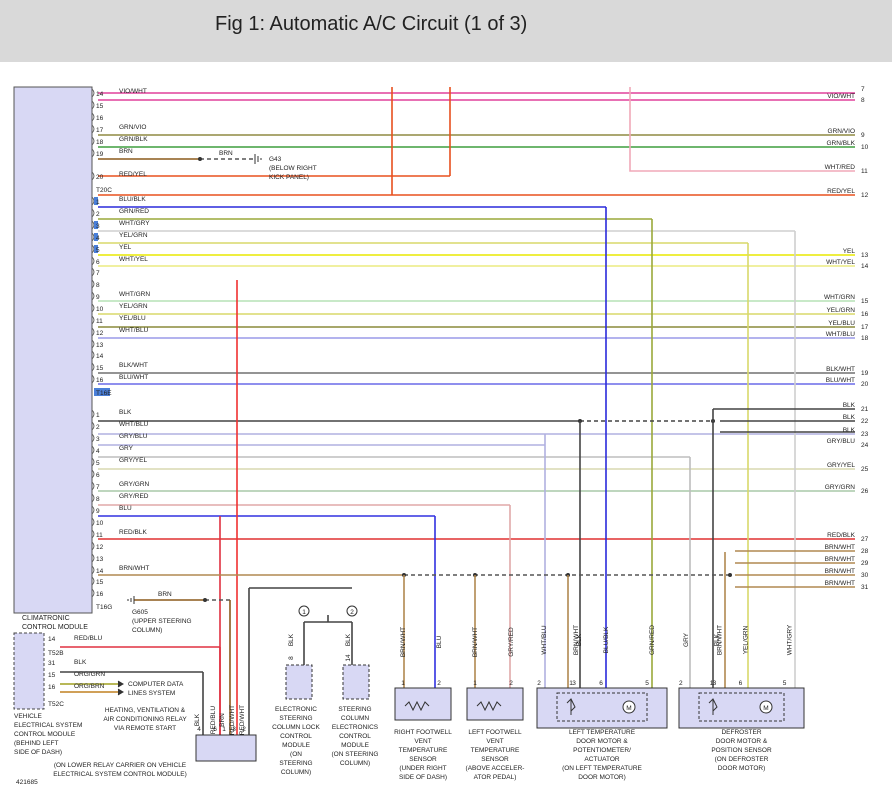 Image resolution: width=892 pixels, height=808 pixels. Describe the element at coordinates (125, 508) in the screenshot. I see `pin-wire-label: BLU` at that location.